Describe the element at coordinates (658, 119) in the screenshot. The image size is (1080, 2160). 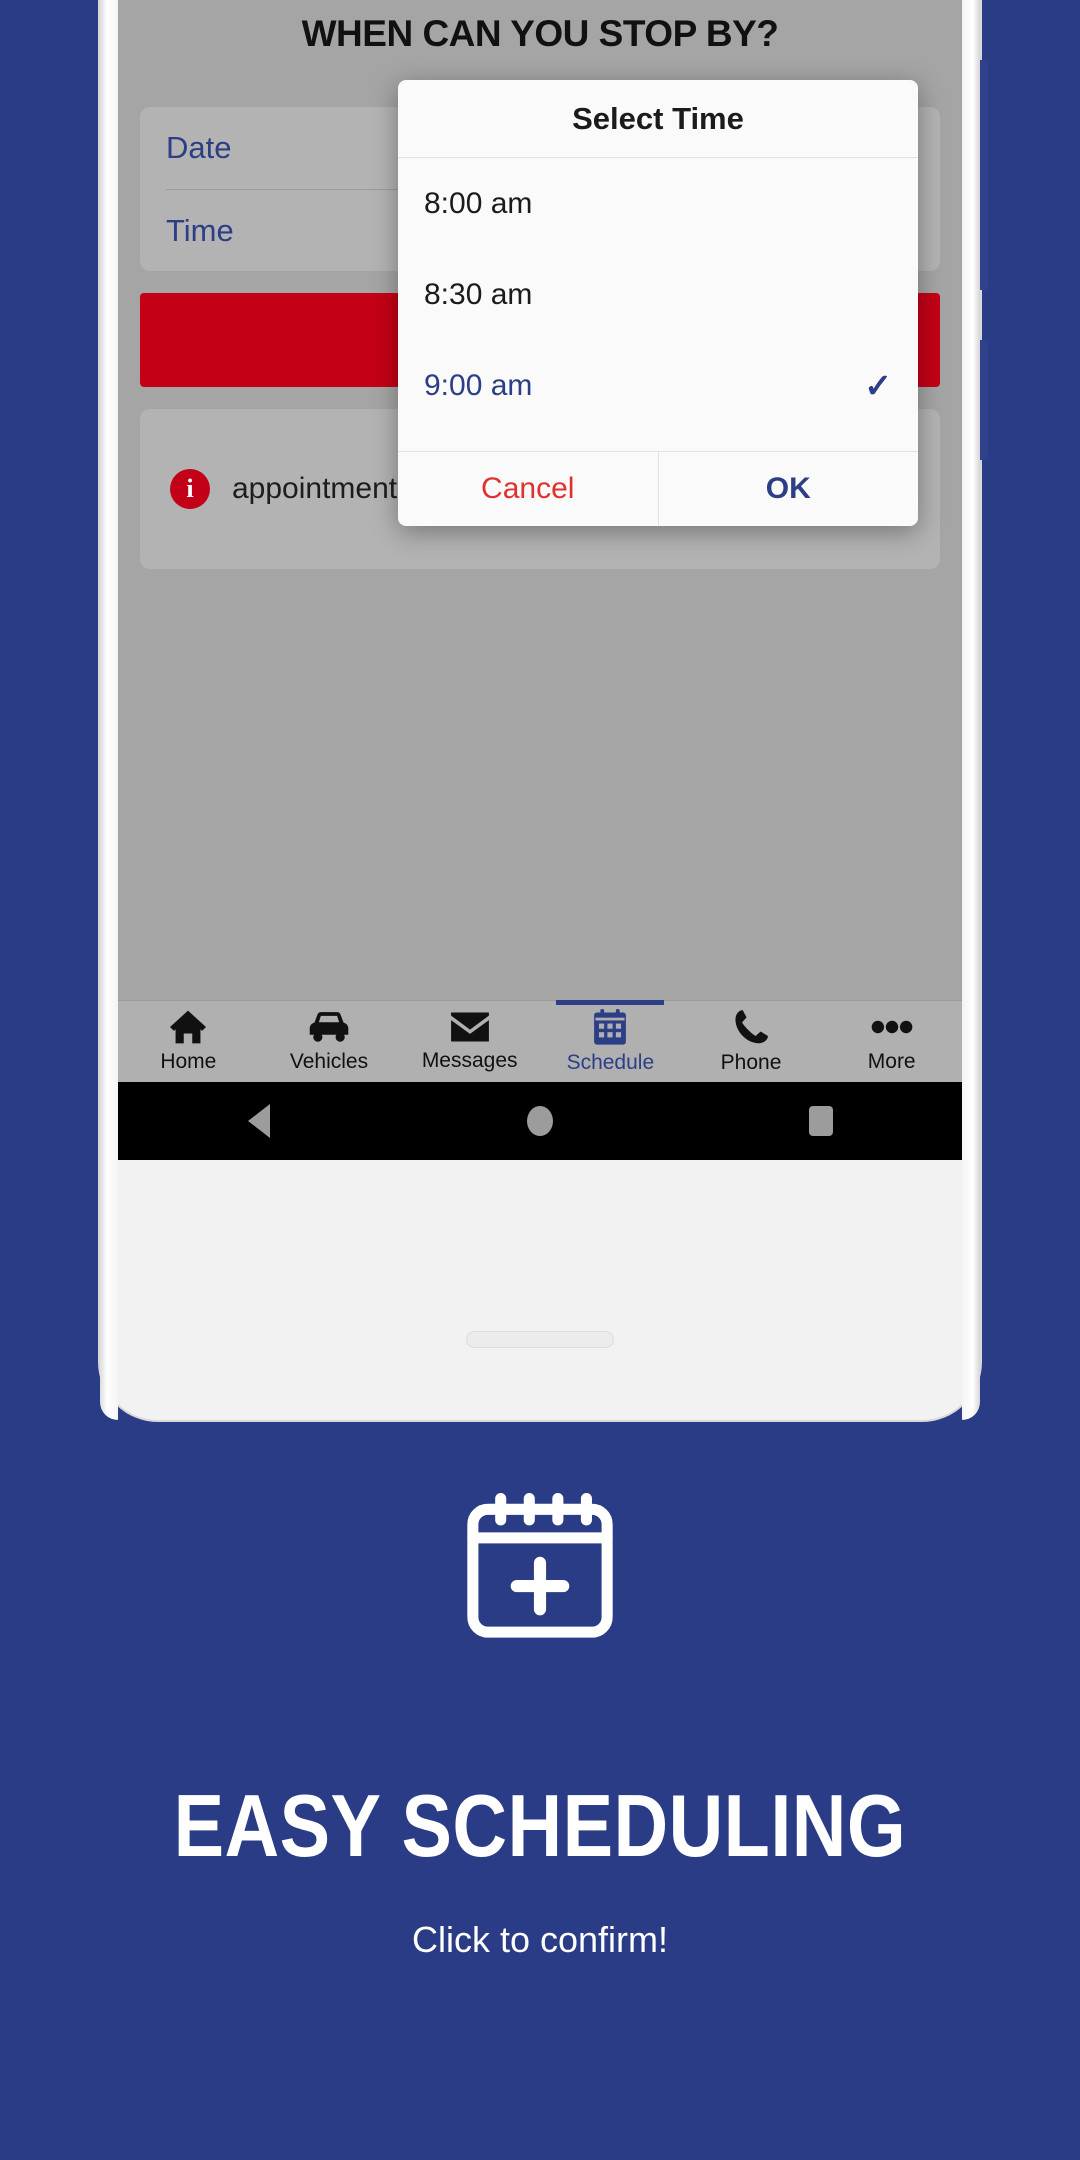
I see `dialog-title: Select Time` at that location.